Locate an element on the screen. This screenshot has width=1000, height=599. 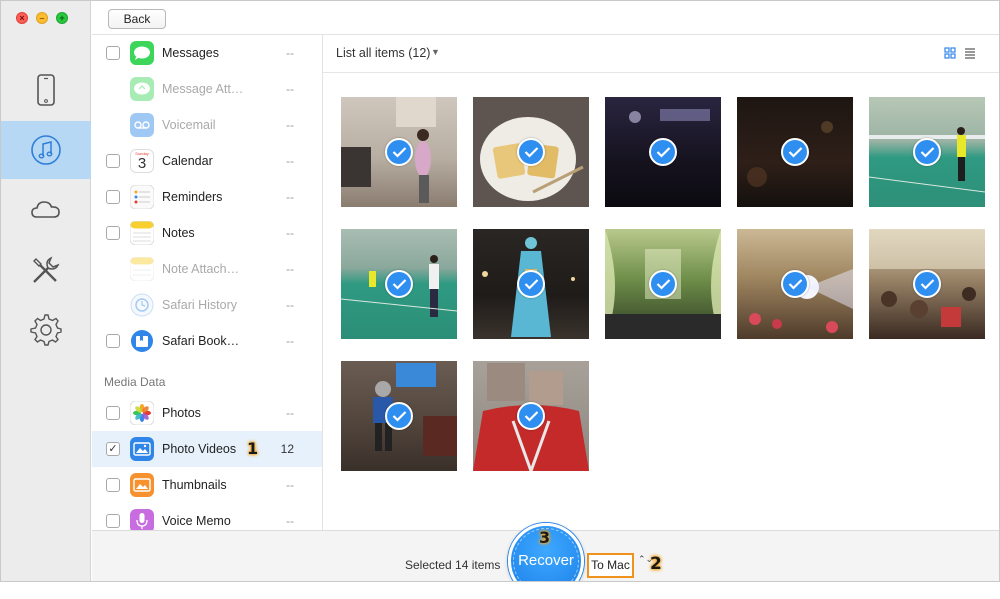
voice-memo-icon is located at coordinates (142, 519).